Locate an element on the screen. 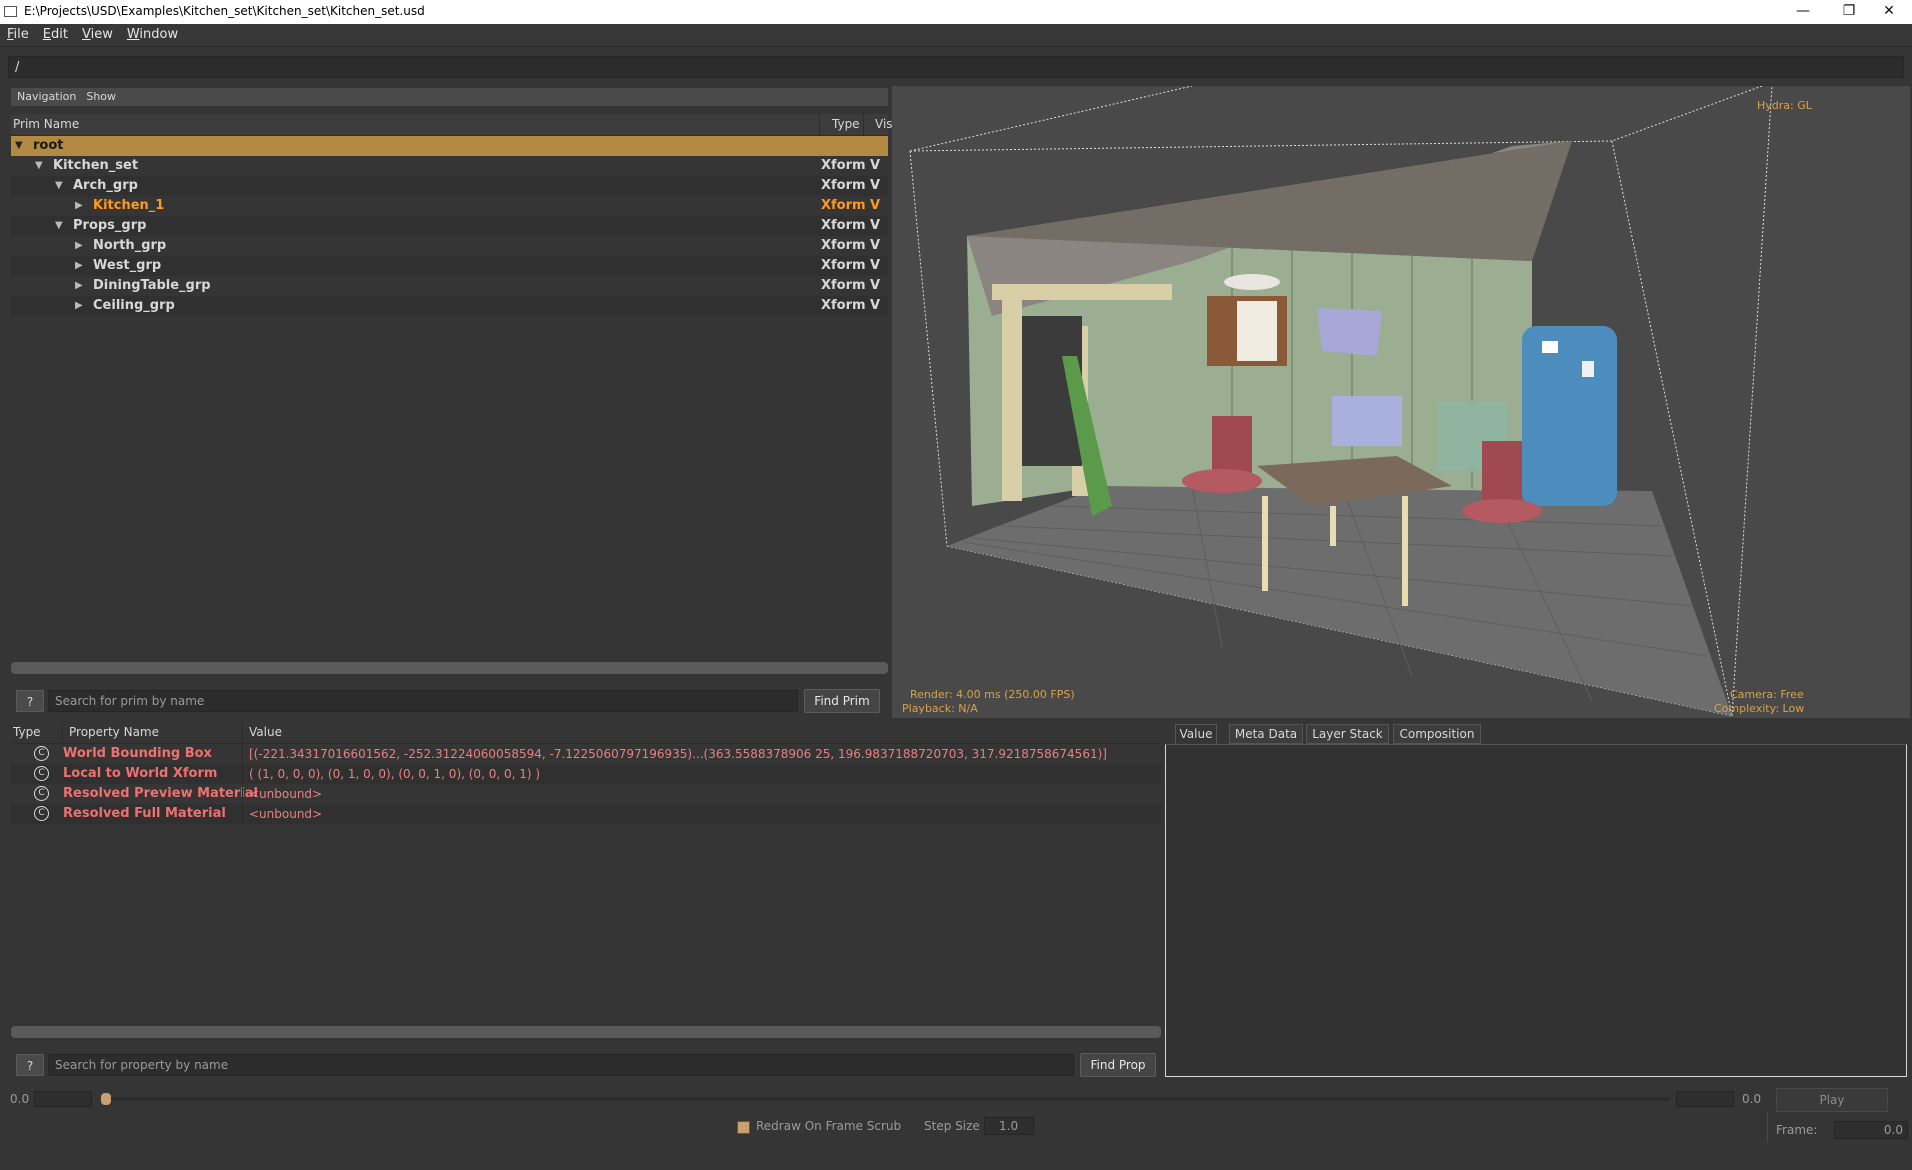 Image resolution: width=1912 pixels, height=1170 pixels. property-row: C Resolved Preview Material <unbound> is located at coordinates (586, 794).